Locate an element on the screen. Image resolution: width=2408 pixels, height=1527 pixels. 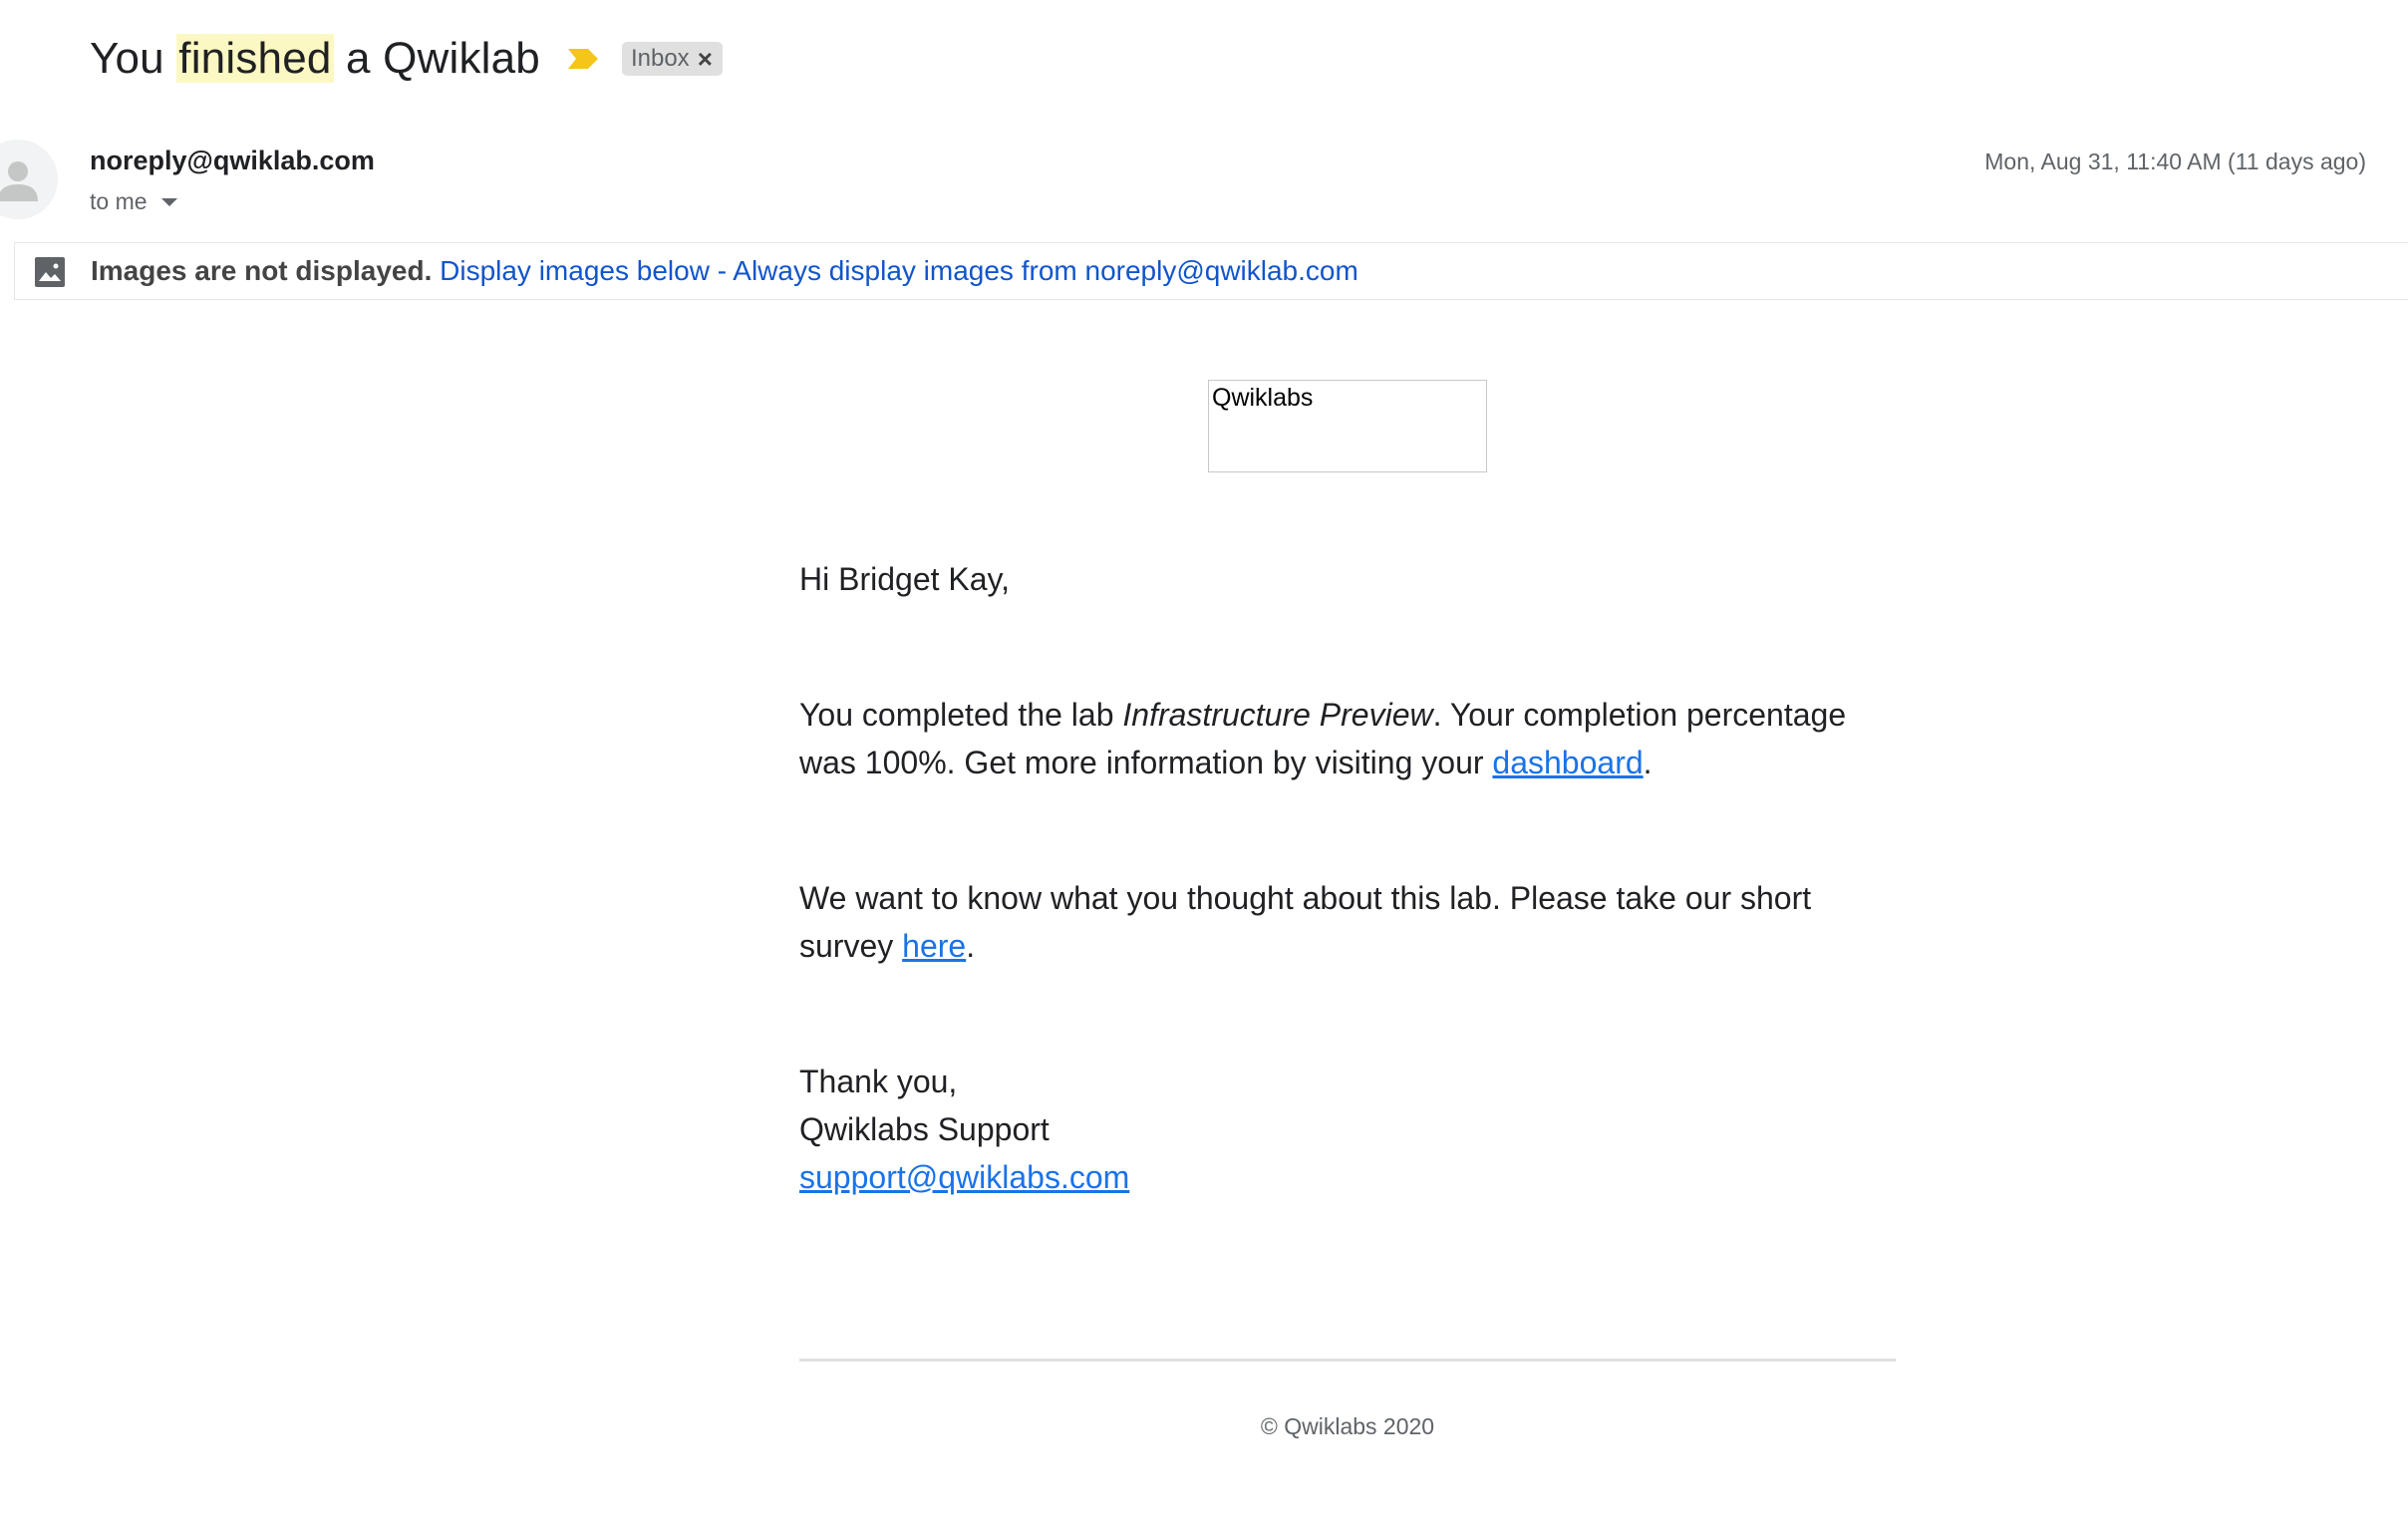
signature-name: Qwiklabs Support is located at coordinates (924, 1129).